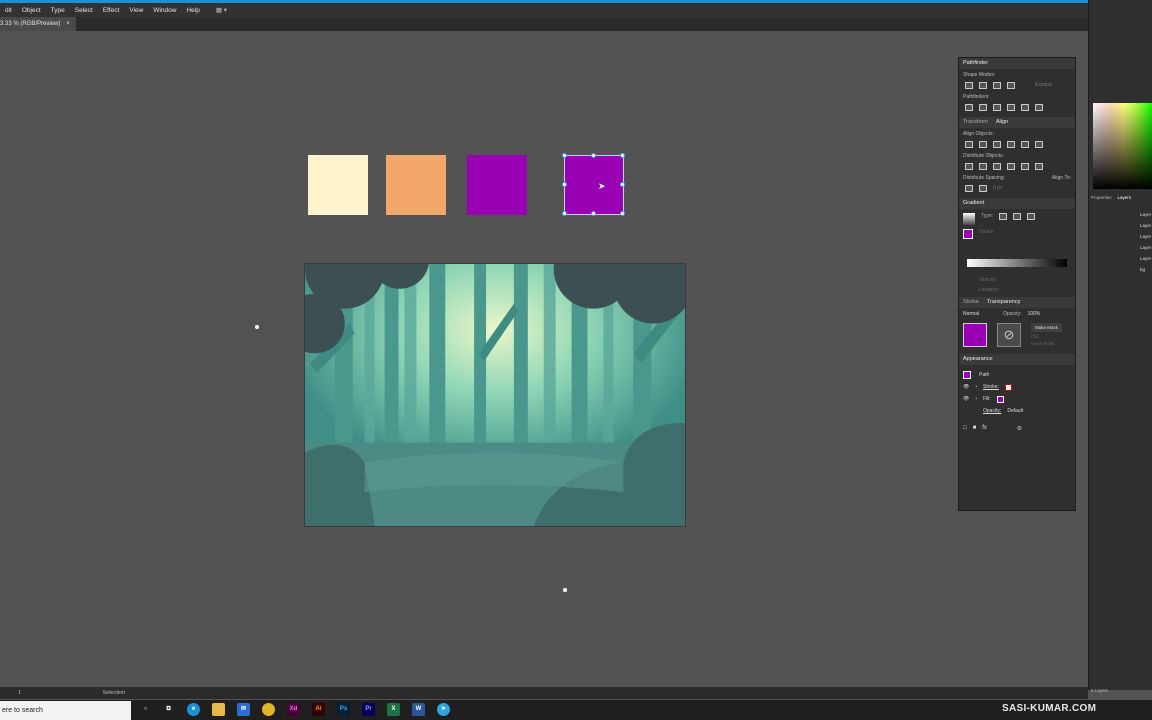 The image size is (1152, 720). Describe the element at coordinates (969, 85) in the screenshot. I see `unite-icon` at that location.